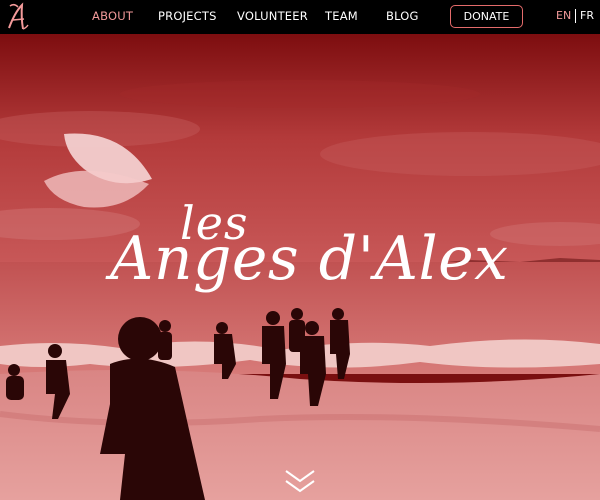  What do you see at coordinates (486, 16) in the screenshot?
I see `donate-button: DONATE` at bounding box center [486, 16].